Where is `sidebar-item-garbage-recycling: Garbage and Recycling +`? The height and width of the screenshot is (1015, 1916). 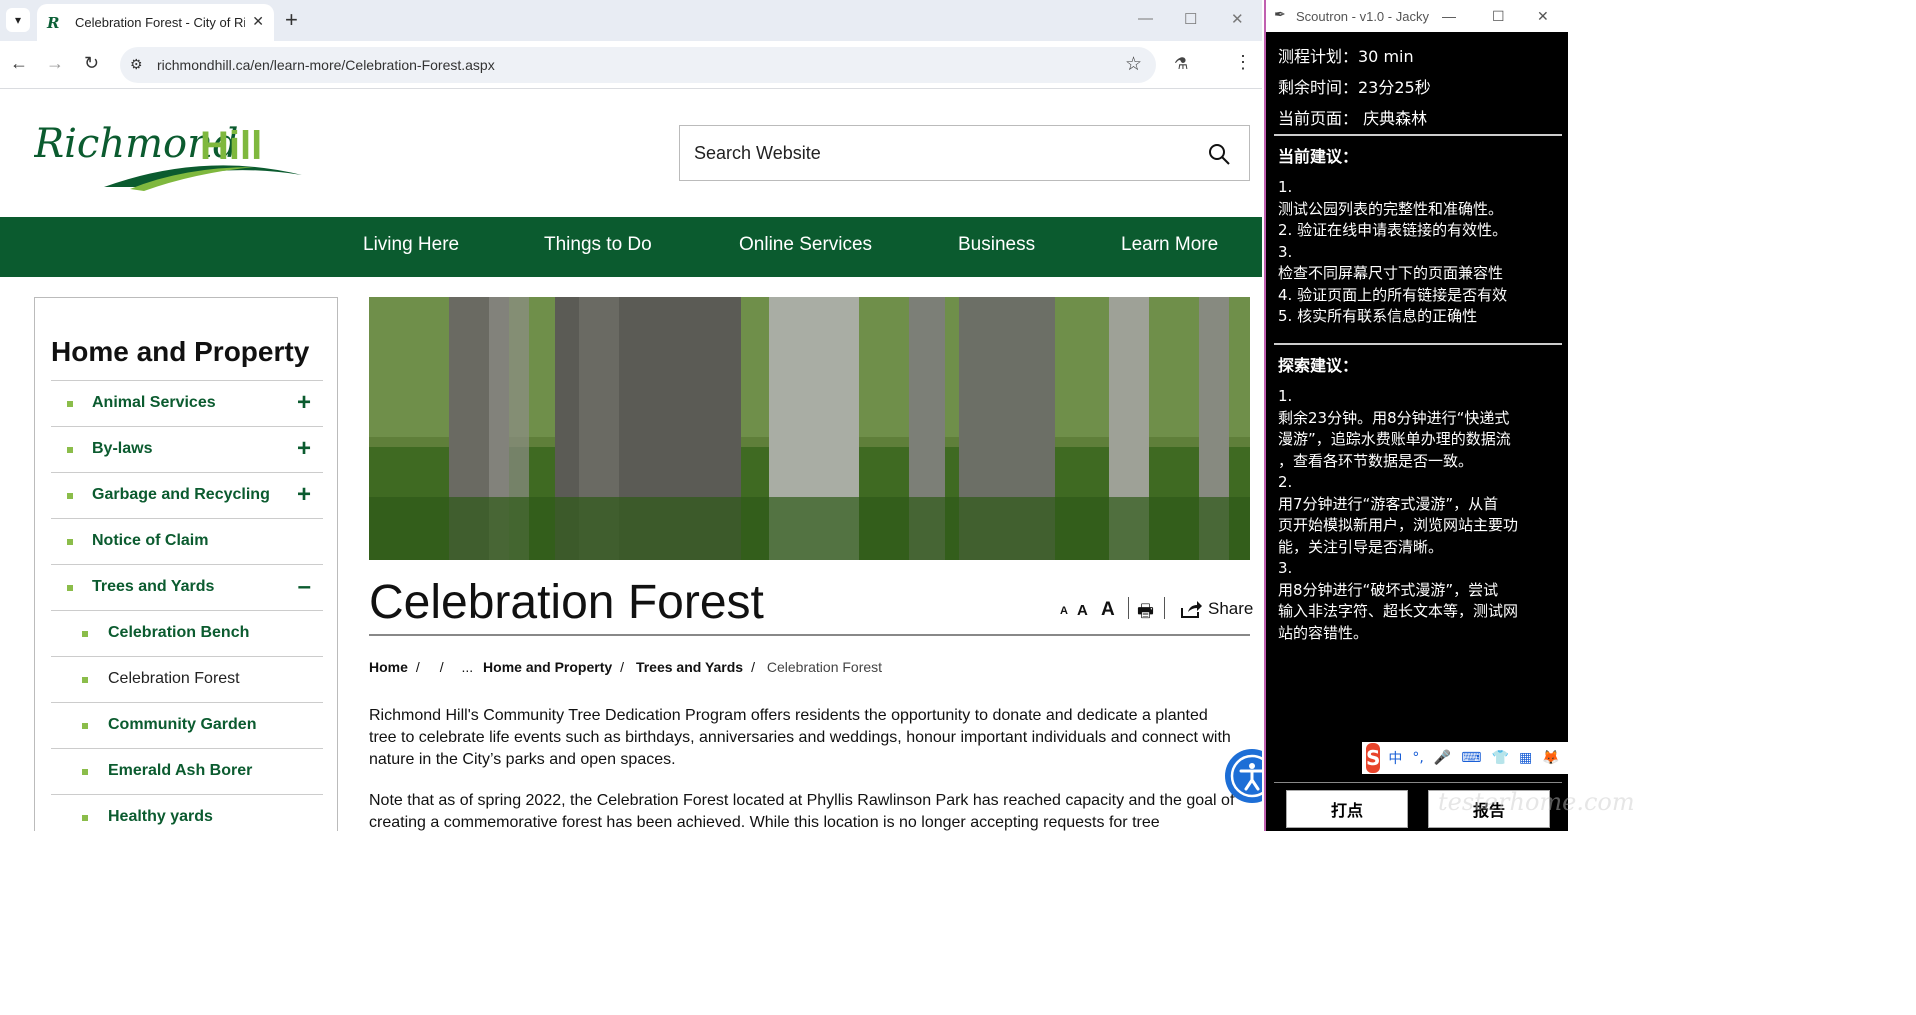
sidebar-item-garbage-recycling: Garbage and Recycling + is located at coordinates (187, 495).